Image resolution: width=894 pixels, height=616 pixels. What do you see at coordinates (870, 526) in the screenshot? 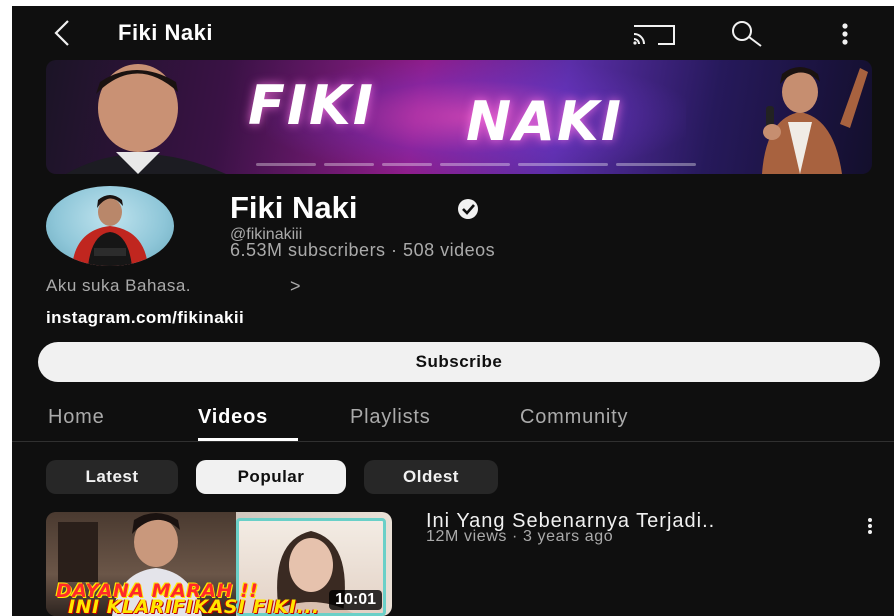
I see `video-more-icon` at bounding box center [870, 526].